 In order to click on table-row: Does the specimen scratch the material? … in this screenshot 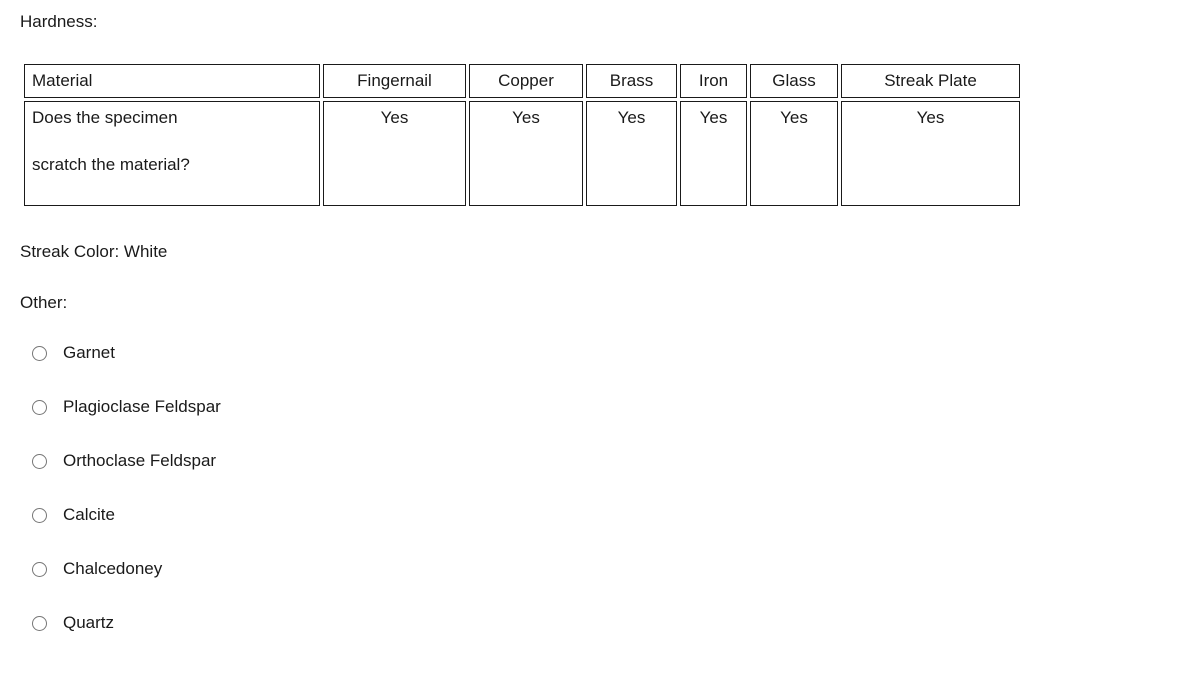, I will do `click(522, 153)`.